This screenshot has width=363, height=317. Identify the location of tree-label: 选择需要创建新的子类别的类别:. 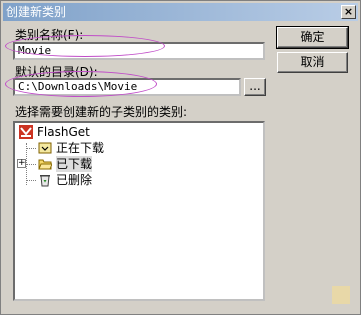
(101, 112).